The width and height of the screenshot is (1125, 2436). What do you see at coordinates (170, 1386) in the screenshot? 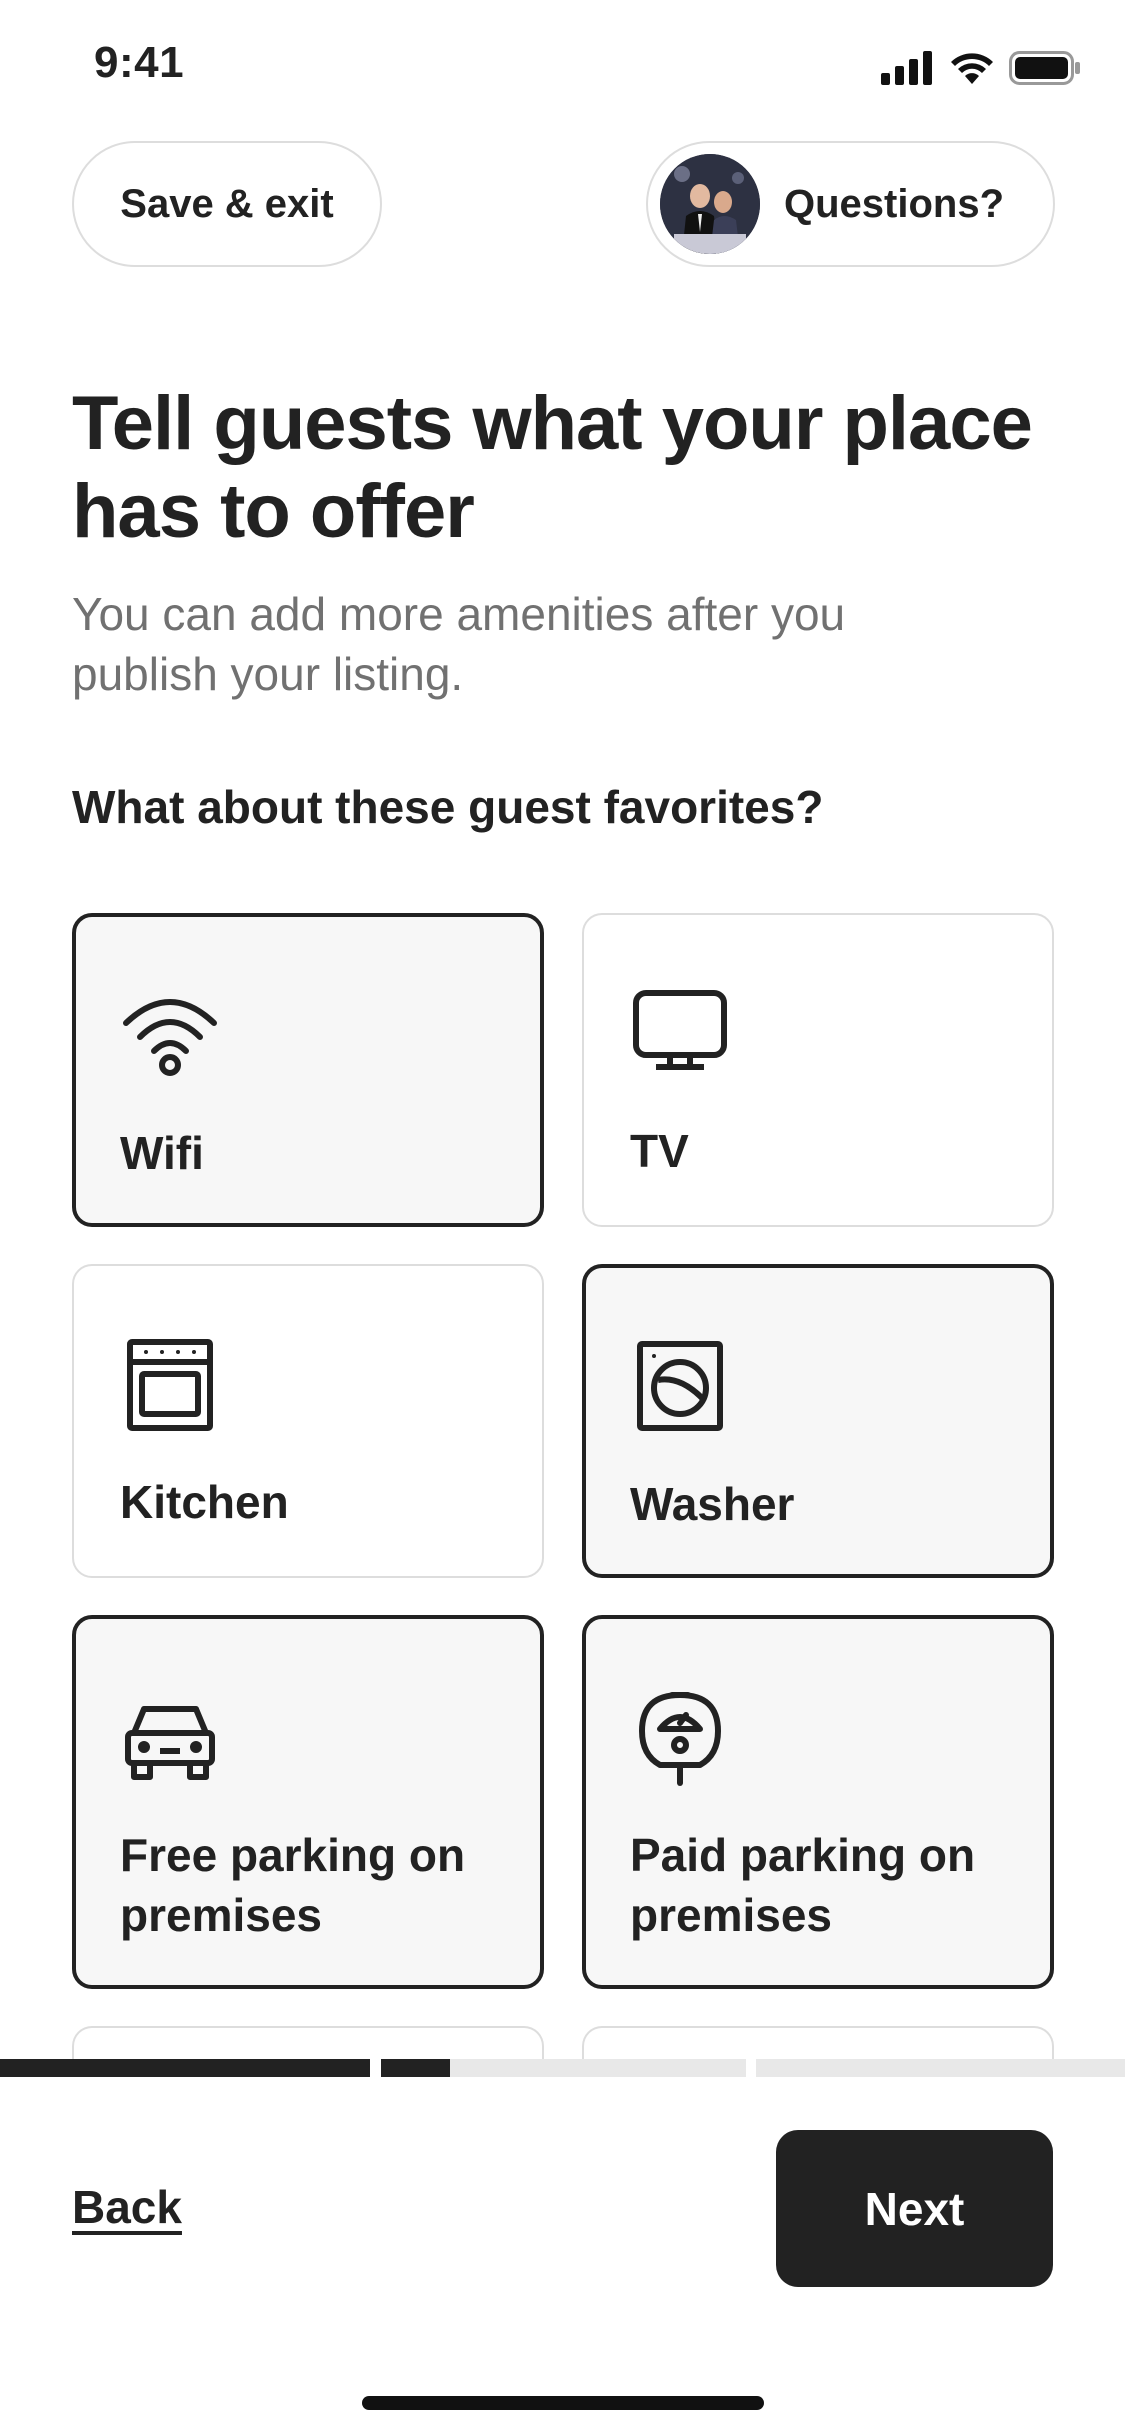
I see `oven-icon` at bounding box center [170, 1386].